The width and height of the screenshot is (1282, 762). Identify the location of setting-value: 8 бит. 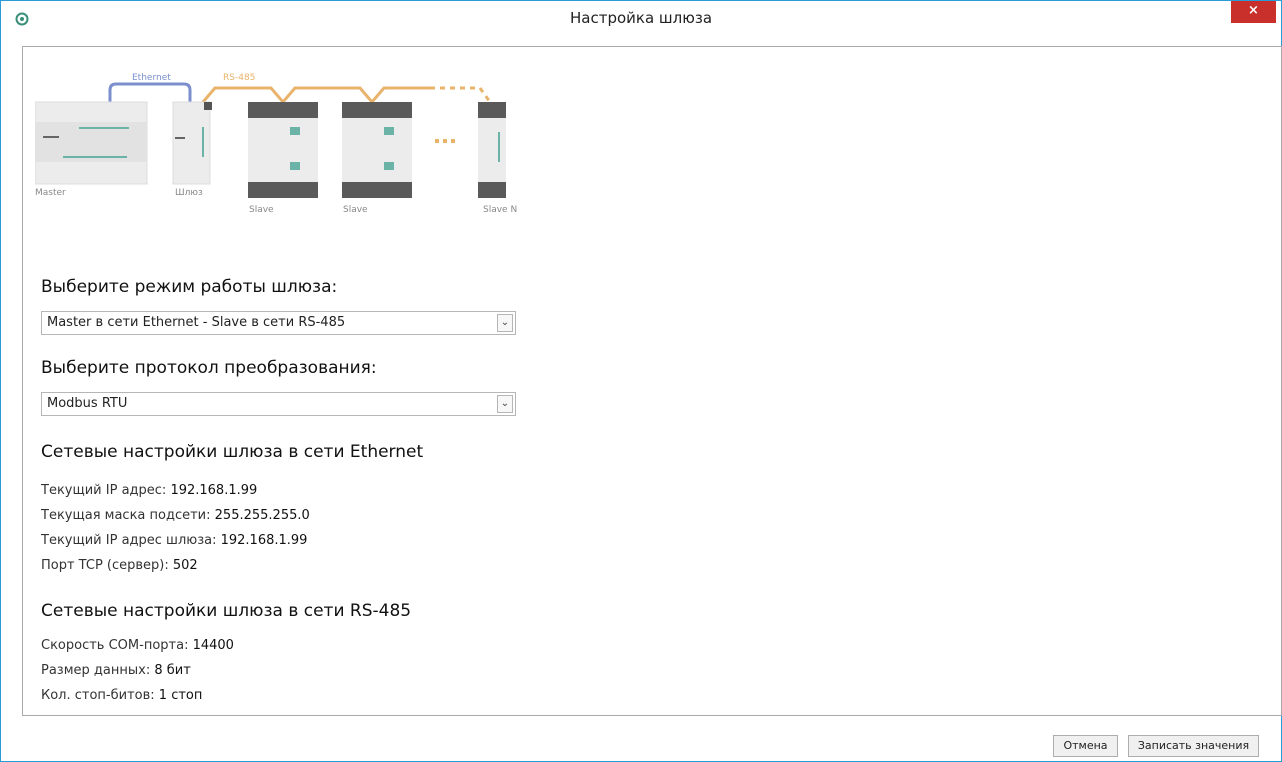
(172, 670).